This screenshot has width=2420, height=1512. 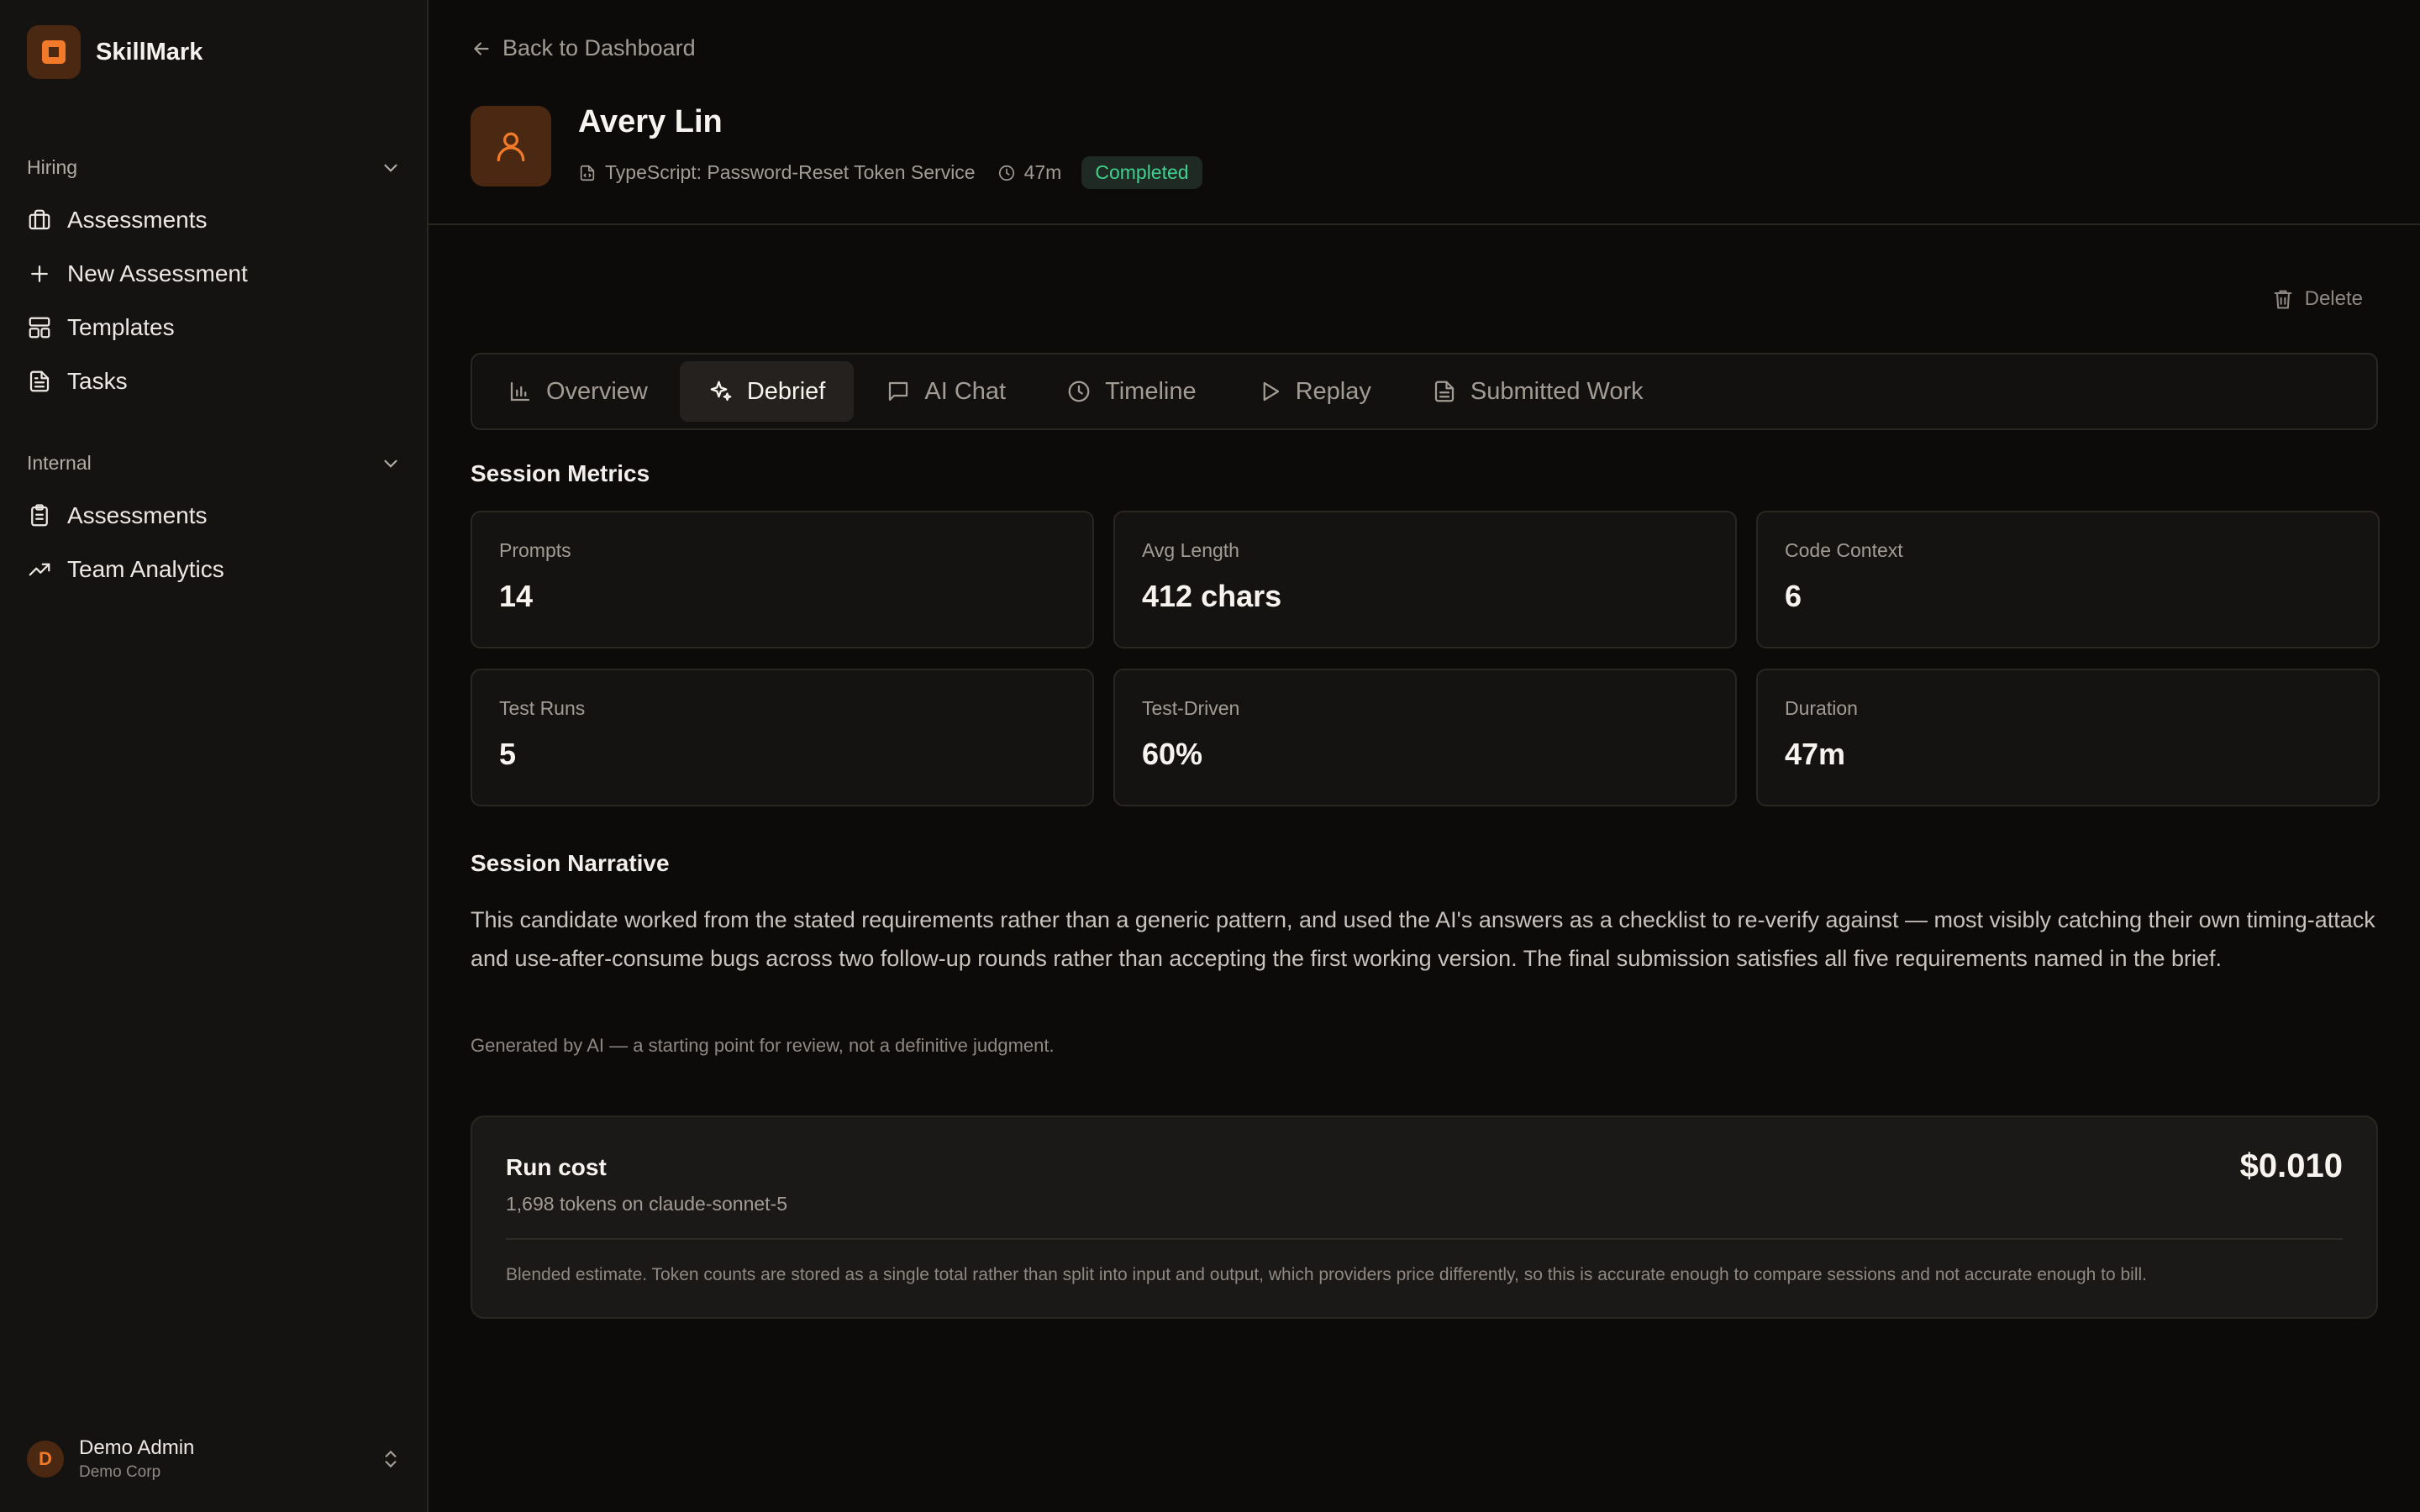 What do you see at coordinates (157, 273) in the screenshot?
I see `sidebar-item-label: New Assessment` at bounding box center [157, 273].